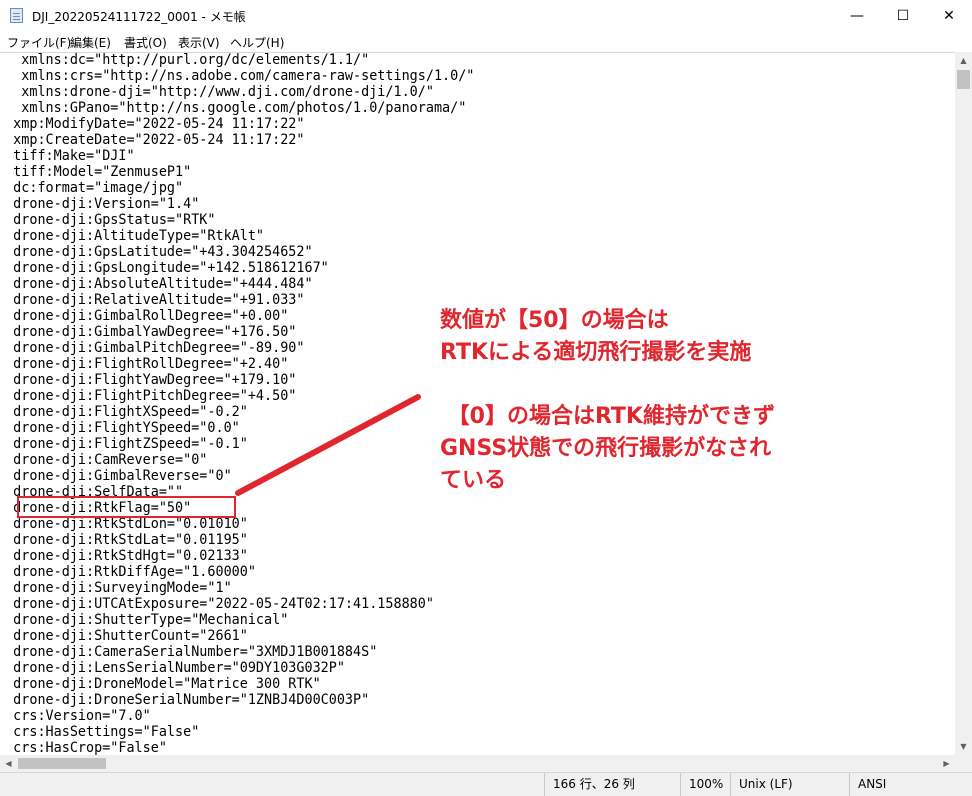 The width and height of the screenshot is (972, 796). I want to click on annotation-line: 【0】の場合はRTK維持ができず, so click(607, 416).